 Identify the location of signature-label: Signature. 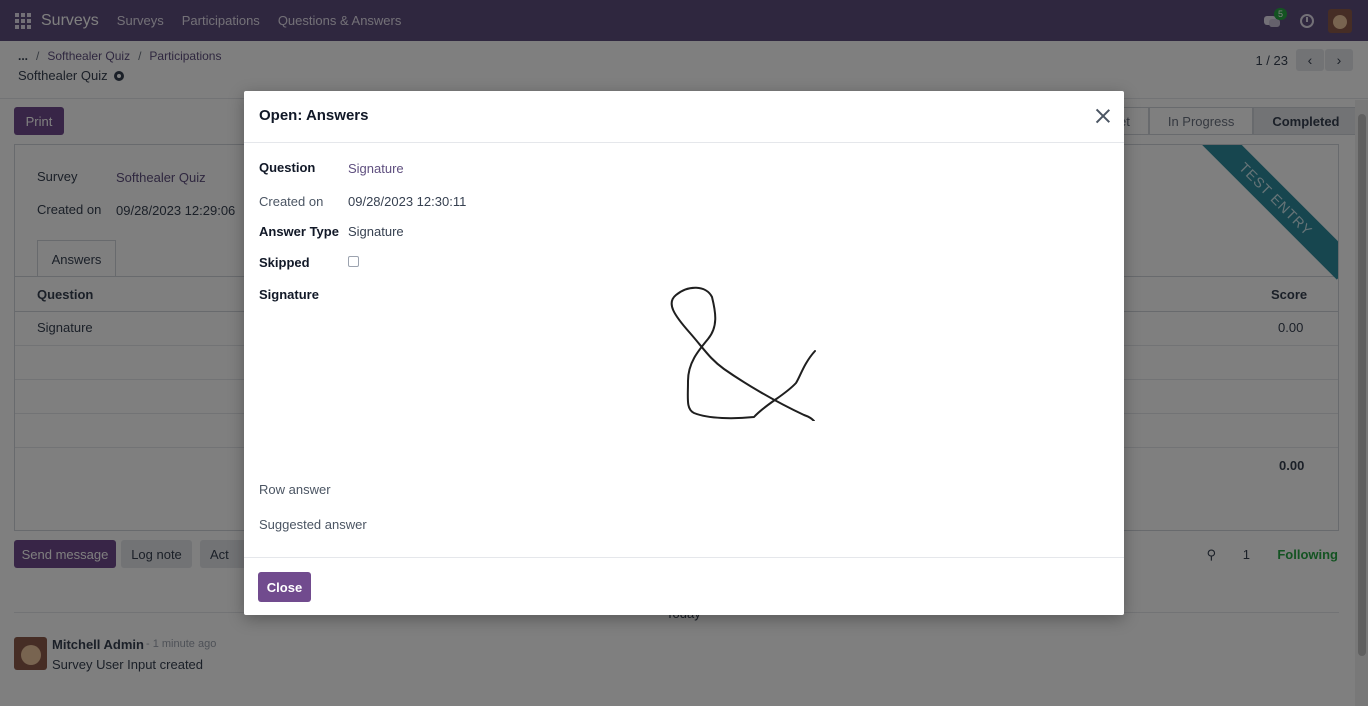
(289, 294).